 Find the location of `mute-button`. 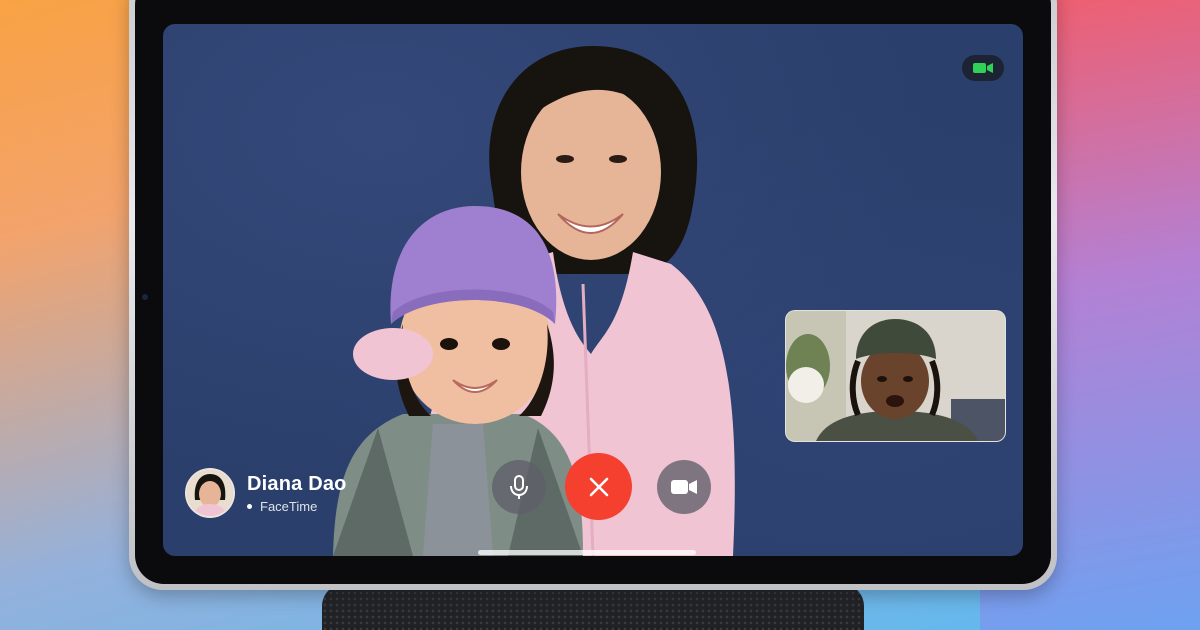

mute-button is located at coordinates (519, 487).